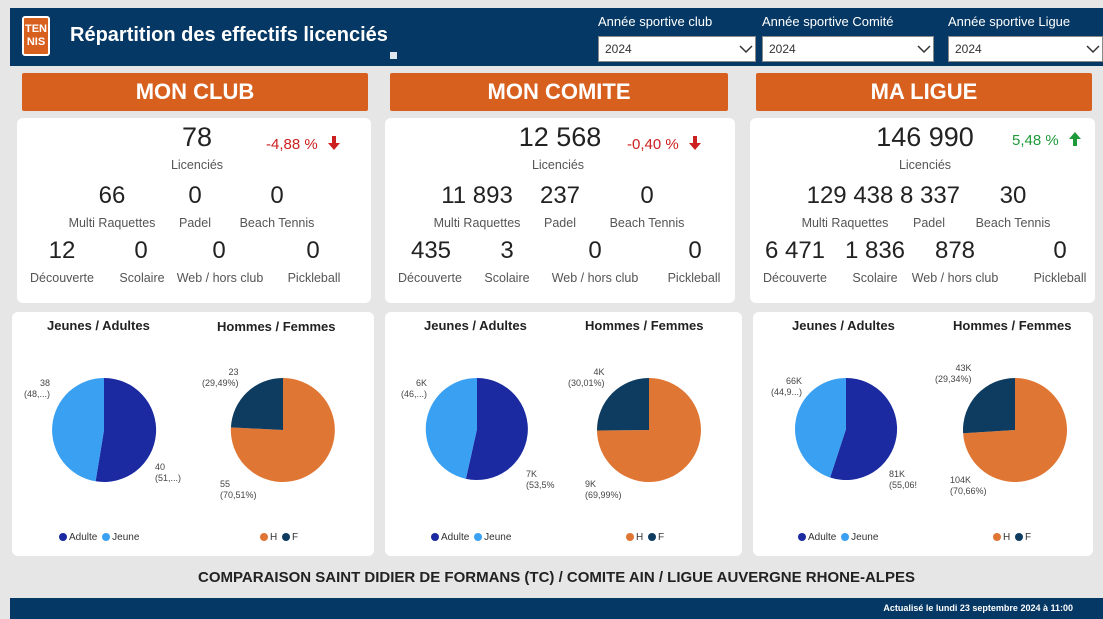  Describe the element at coordinates (677, 49) in the screenshot. I see `filter-club-dropdown: 2024` at that location.